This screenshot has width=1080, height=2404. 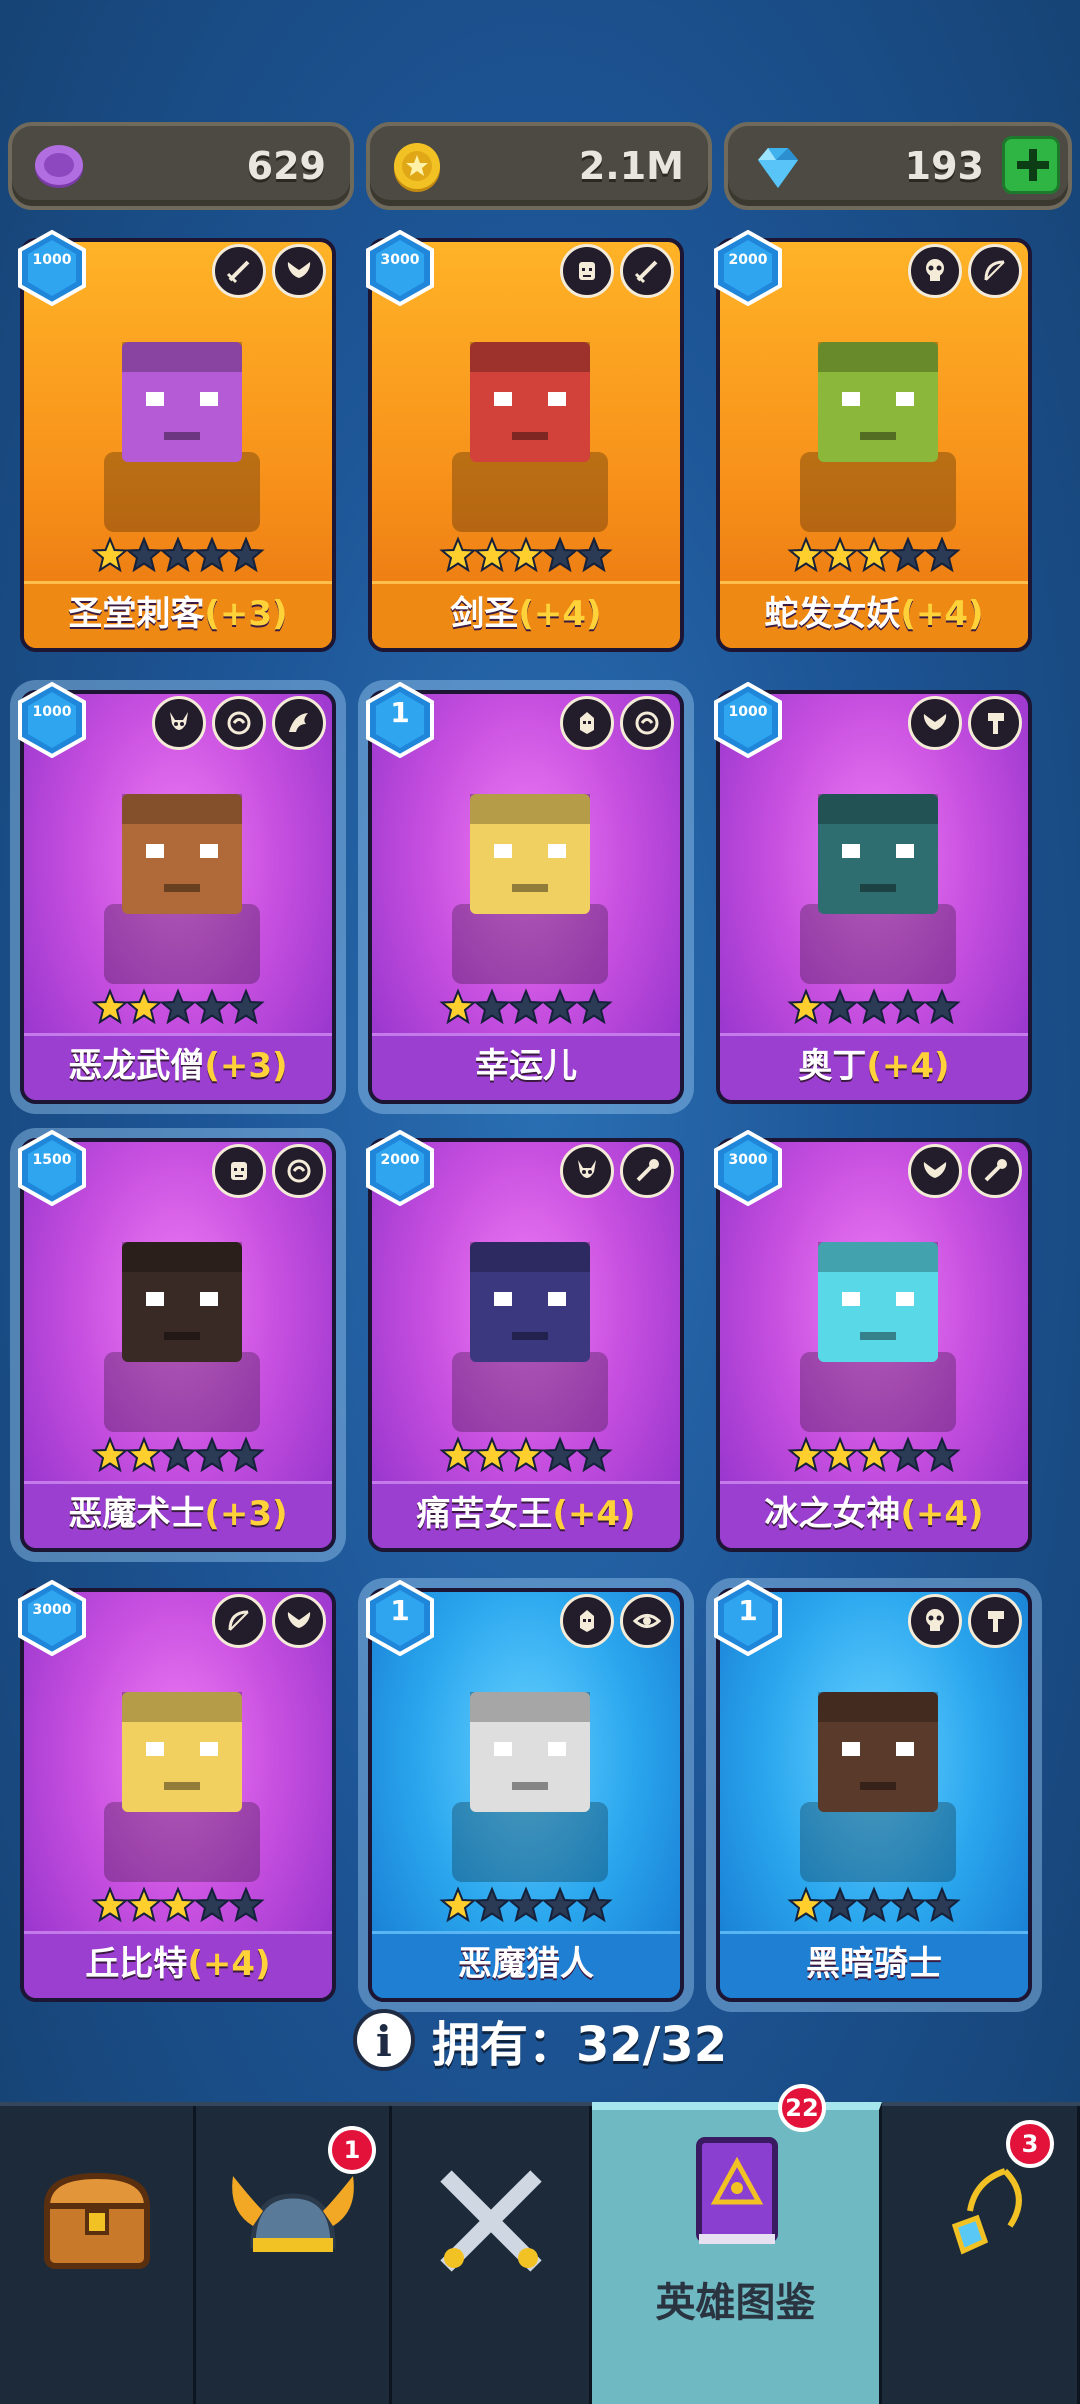 I want to click on hero-card: 剑圣(+4) 3000, so click(x=525, y=441).